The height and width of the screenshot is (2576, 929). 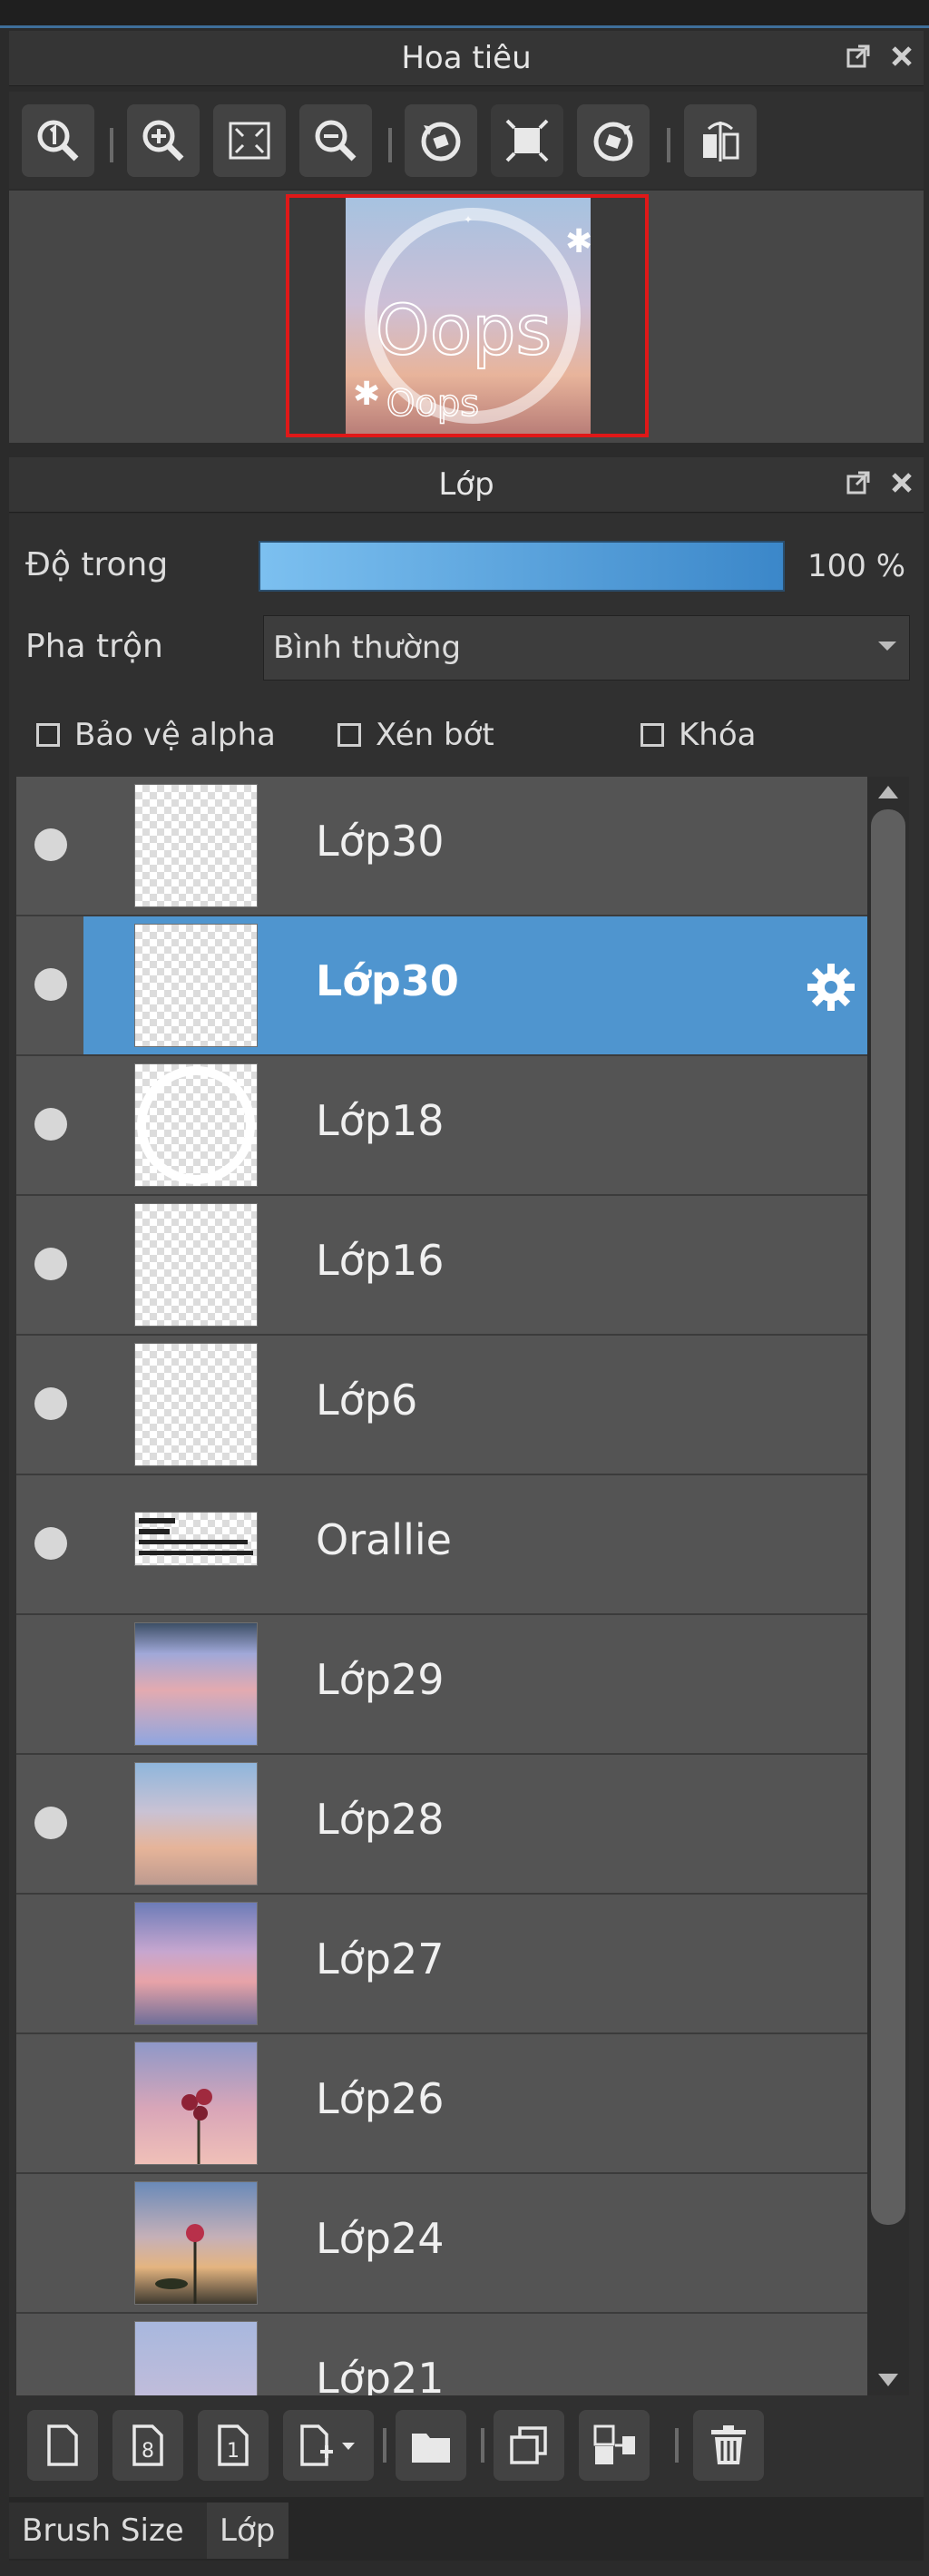 I want to click on layer-name: Lớp28, so click(x=380, y=1819).